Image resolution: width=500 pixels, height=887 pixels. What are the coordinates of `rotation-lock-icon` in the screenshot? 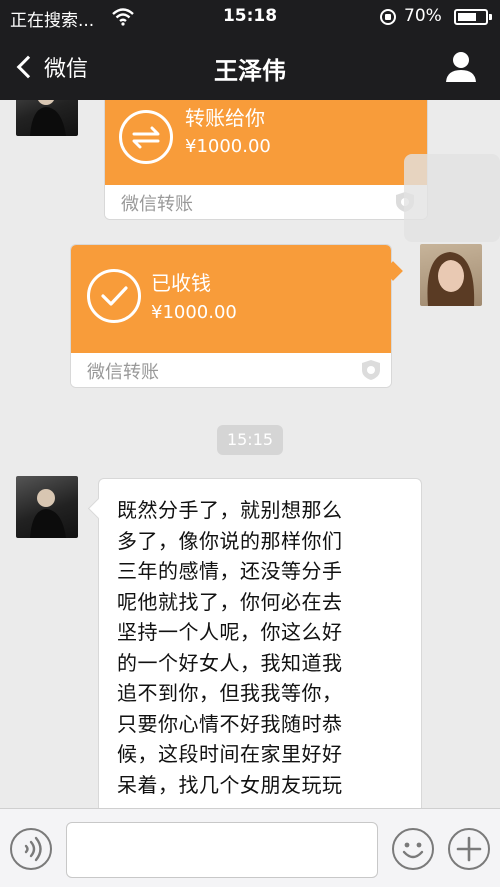 It's located at (388, 17).